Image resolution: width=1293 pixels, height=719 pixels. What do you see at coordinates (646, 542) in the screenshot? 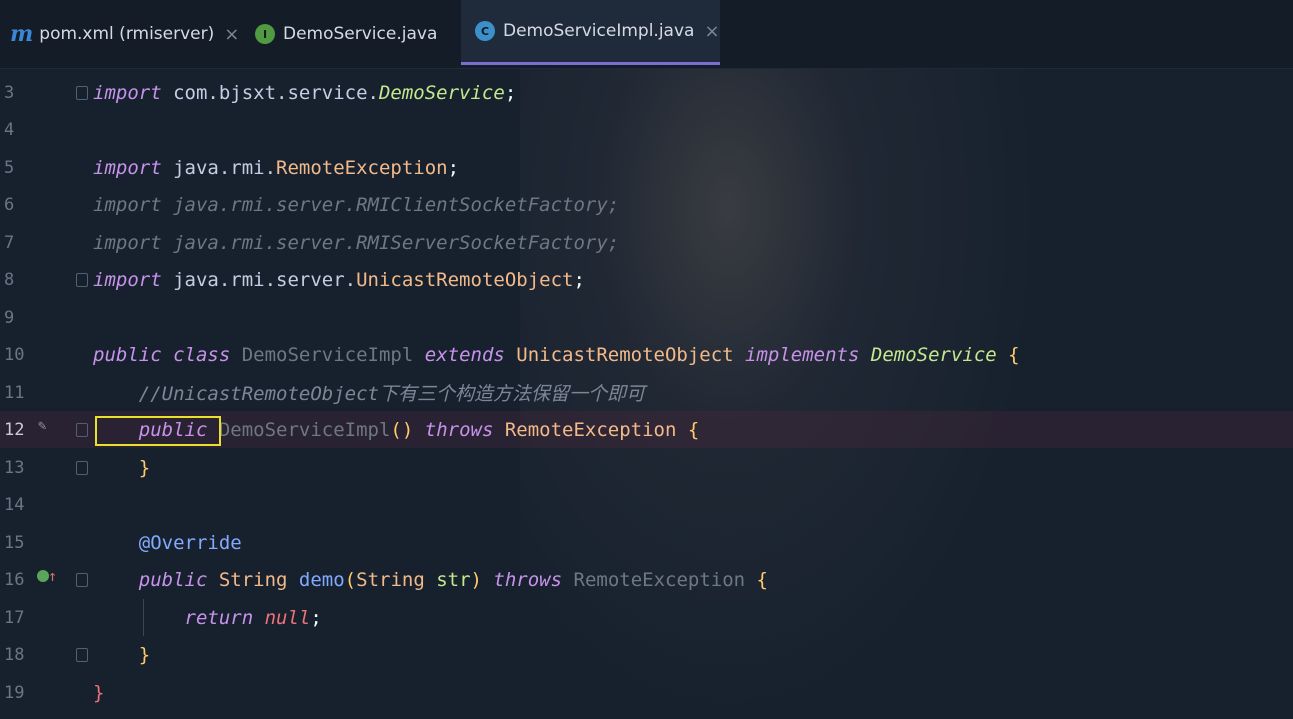
I see `code-line: 15 @Override` at bounding box center [646, 542].